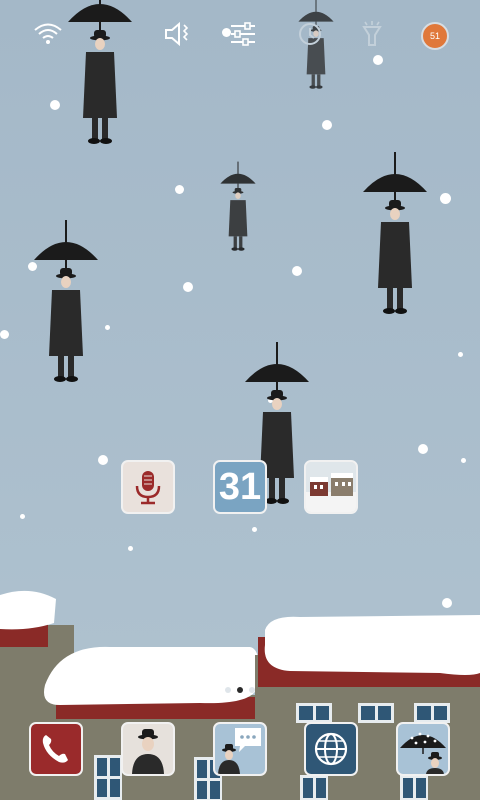  I want to click on phone-icon, so click(56, 749).